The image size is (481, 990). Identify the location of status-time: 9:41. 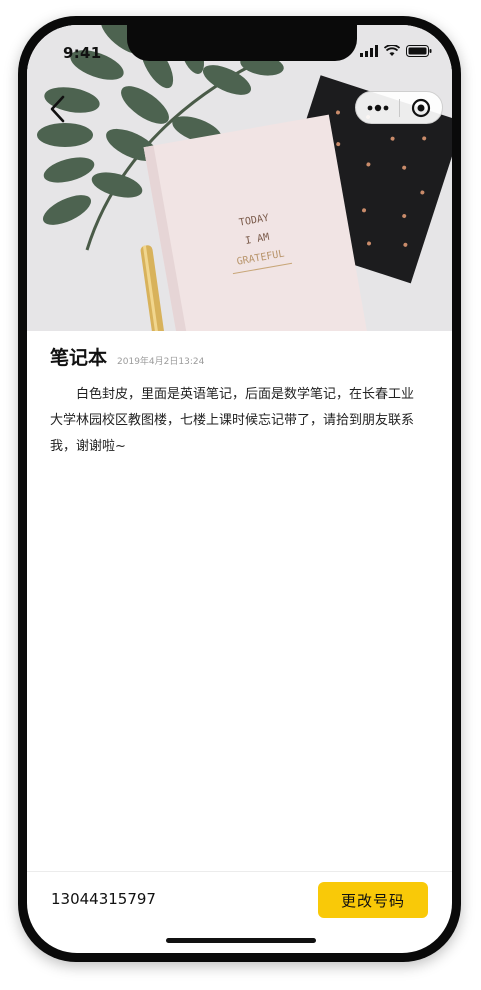
(82, 53).